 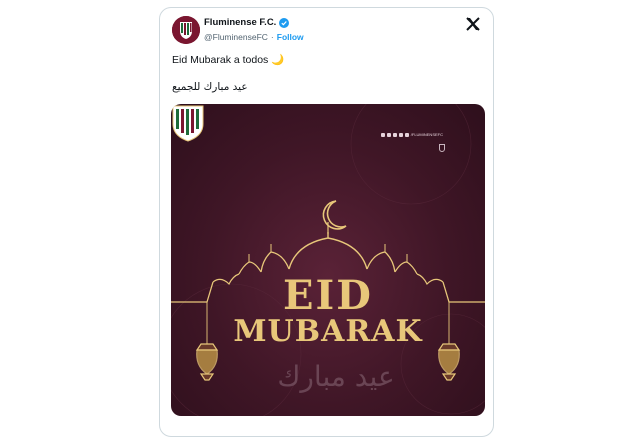 I want to click on youtube-icon, so click(x=400, y=134).